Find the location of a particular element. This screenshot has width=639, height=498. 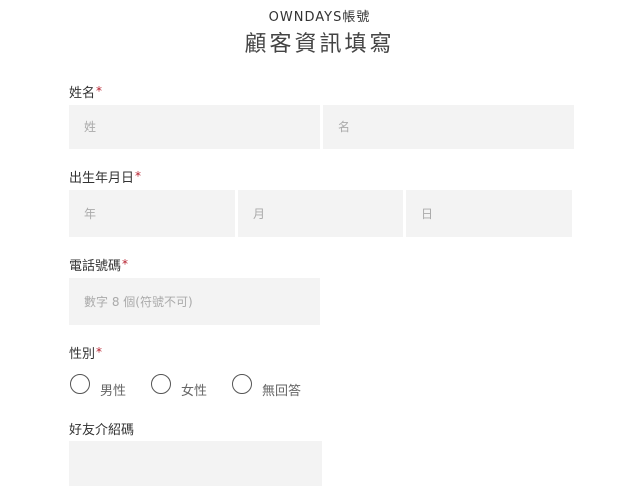

gender-label-text: 性別 is located at coordinates (82, 354).